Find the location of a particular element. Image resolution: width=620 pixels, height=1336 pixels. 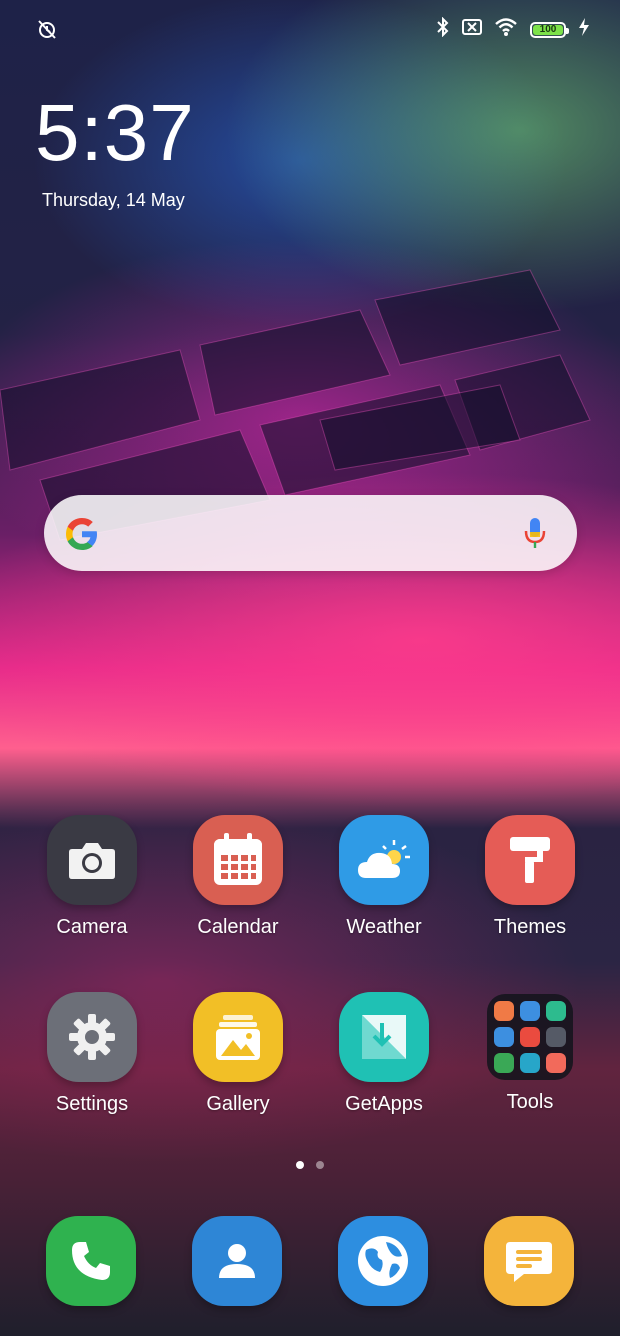

app-settings: Settings is located at coordinates (92, 1054).